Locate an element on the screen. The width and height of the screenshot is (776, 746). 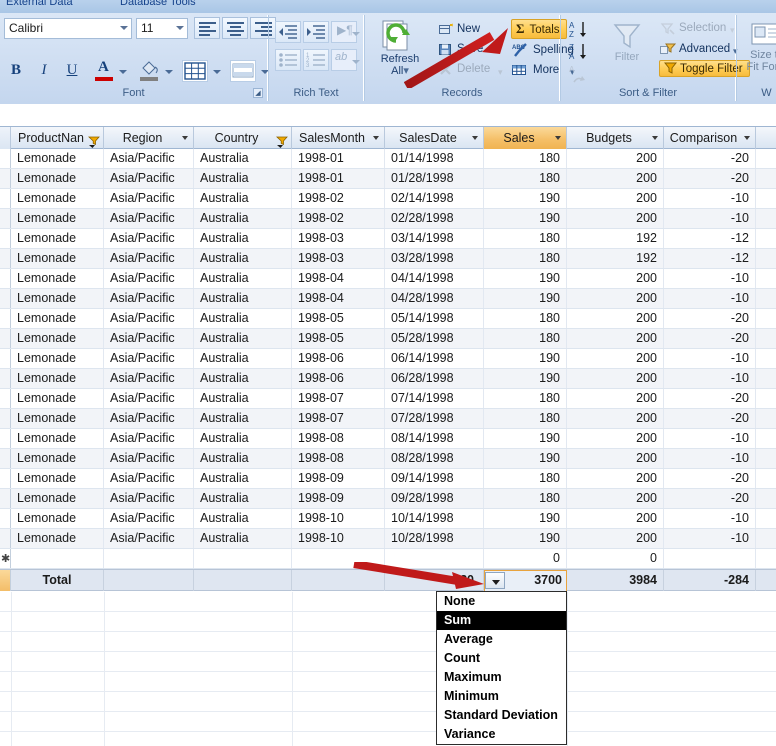
bold-button: B is located at coordinates (16, 71).